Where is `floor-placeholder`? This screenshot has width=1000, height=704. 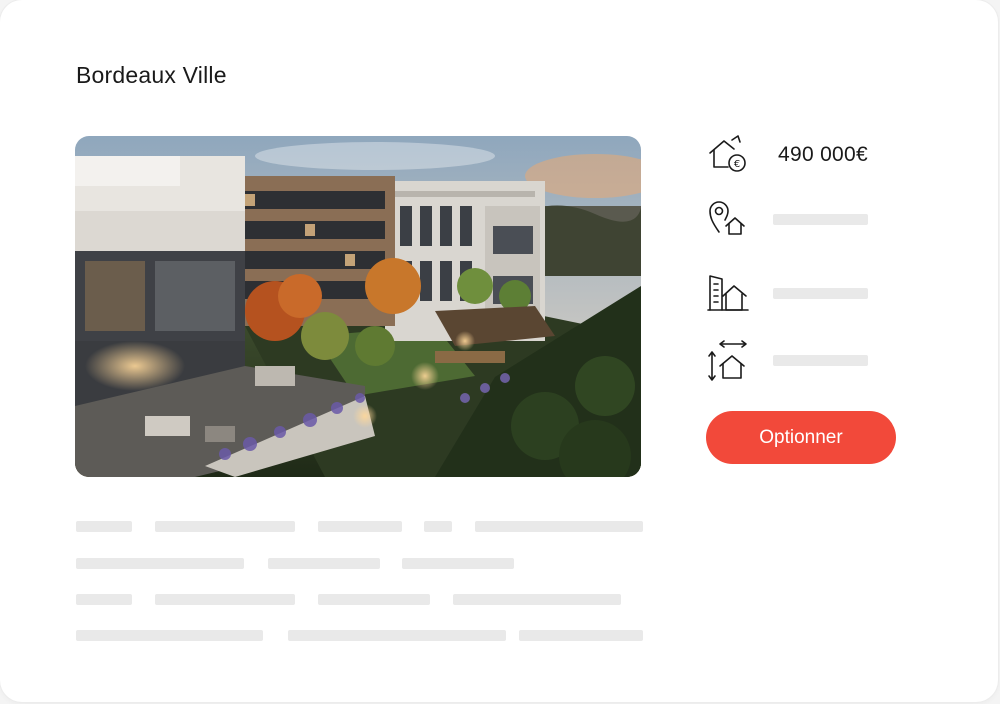
floor-placeholder is located at coordinates (820, 293).